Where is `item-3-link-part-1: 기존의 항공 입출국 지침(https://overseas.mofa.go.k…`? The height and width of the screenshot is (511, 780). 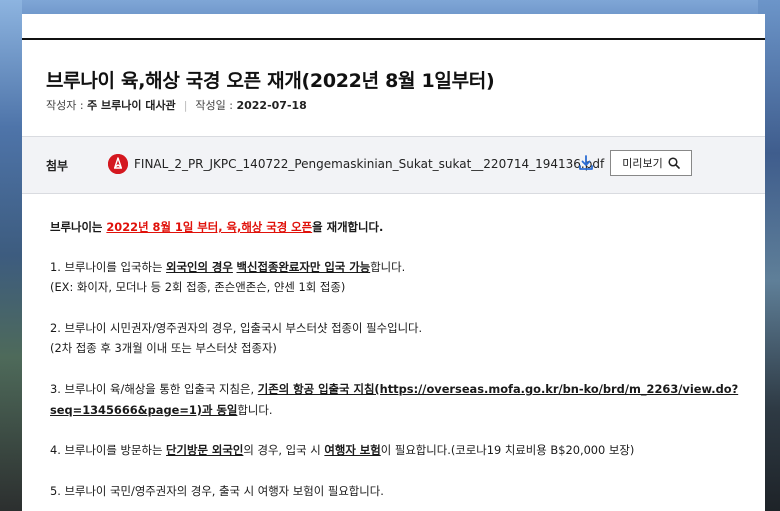 item-3-link-part-1: 기존의 항공 입출국 지침(https://overseas.mofa.go.k… is located at coordinates (498, 389).